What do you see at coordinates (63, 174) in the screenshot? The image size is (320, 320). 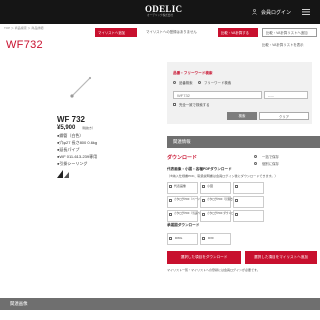 I see `spec-badge-icon` at bounding box center [63, 174].